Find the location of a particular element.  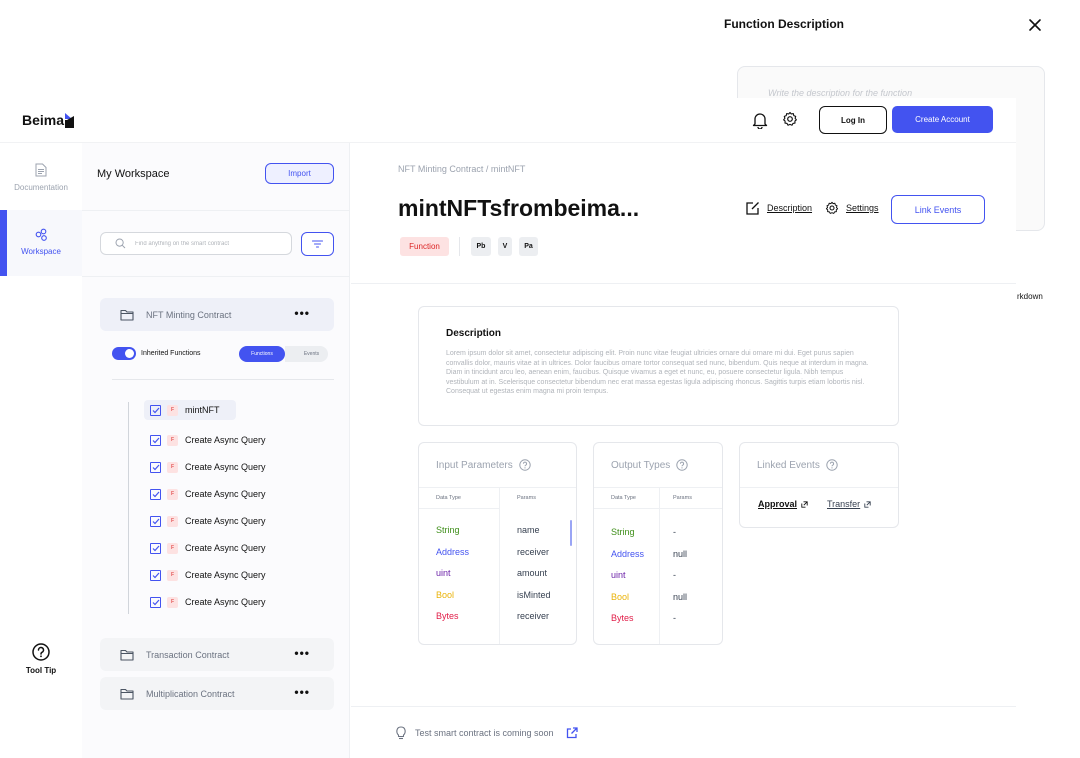

function-type-tag: Function is located at coordinates (424, 246).